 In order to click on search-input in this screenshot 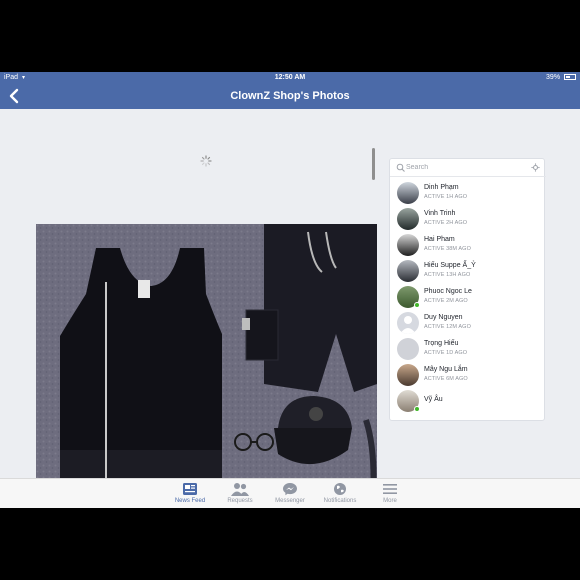, I will do `click(461, 167)`.